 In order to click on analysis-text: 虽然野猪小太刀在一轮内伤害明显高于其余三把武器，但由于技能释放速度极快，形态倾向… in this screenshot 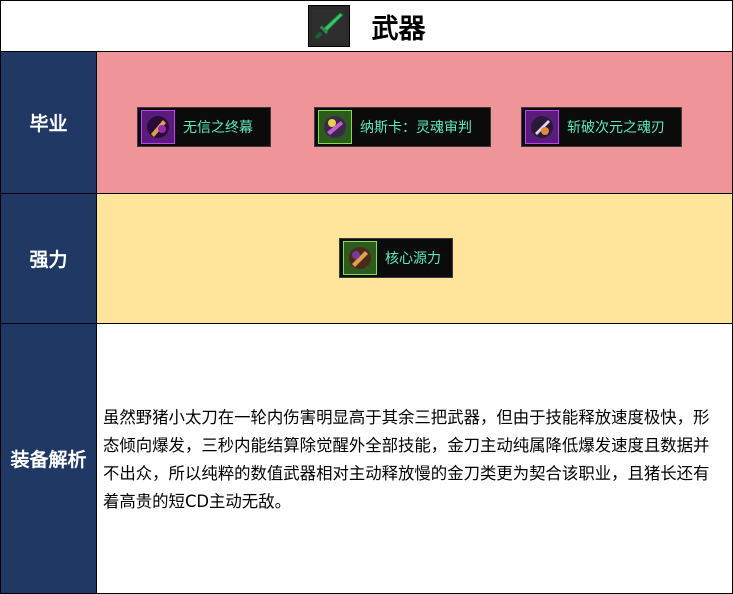, I will do `click(406, 459)`.